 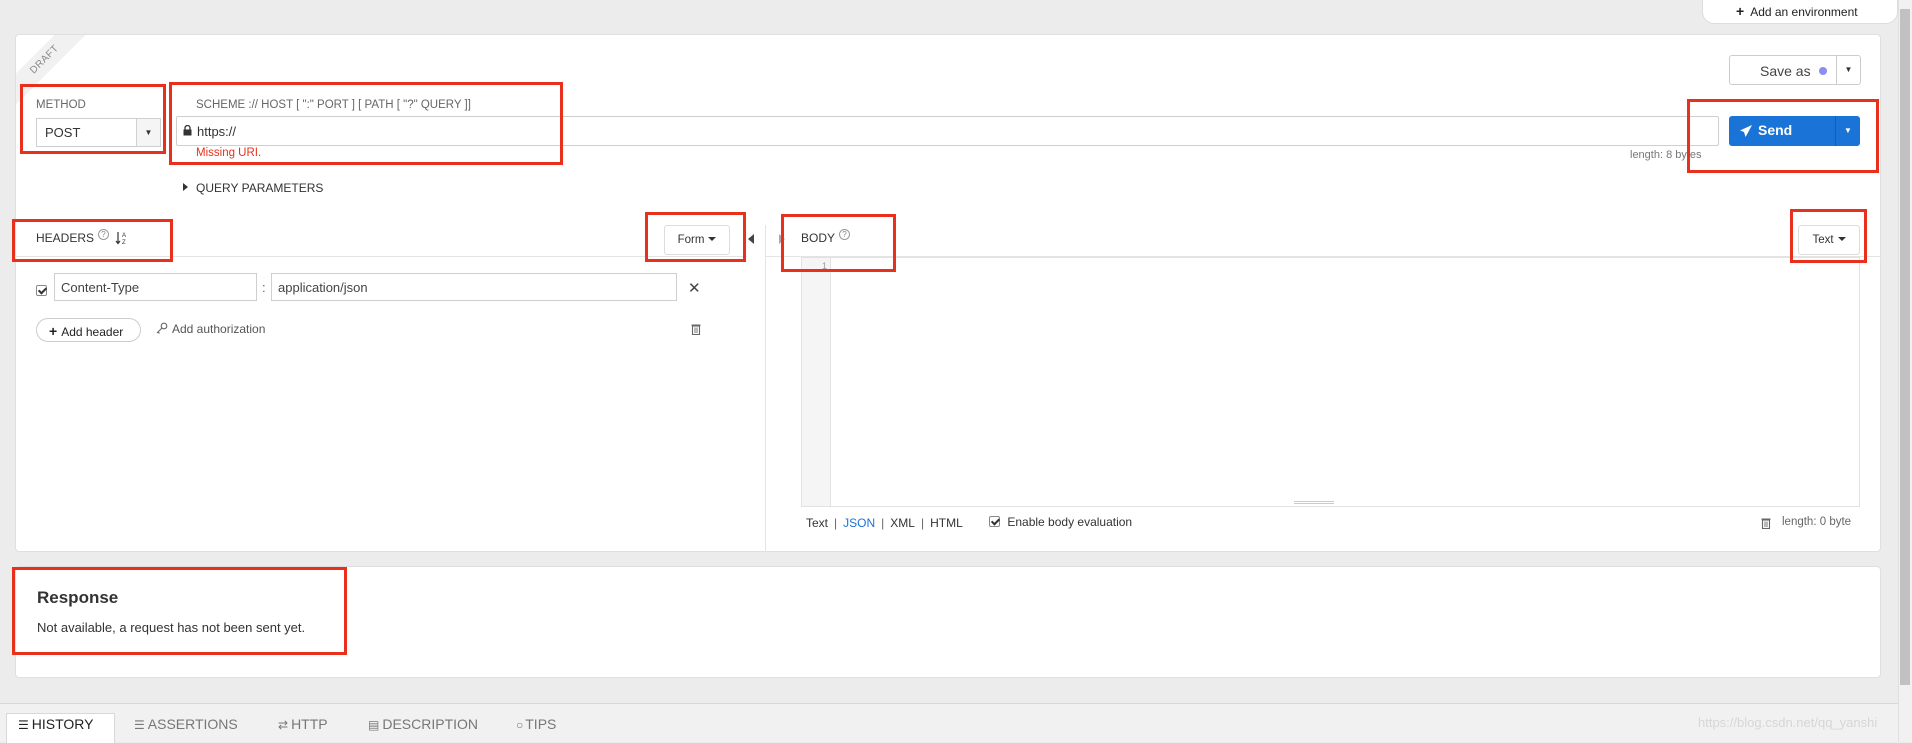 What do you see at coordinates (1848, 70) in the screenshot?
I see `save-as-dropdown: ▼` at bounding box center [1848, 70].